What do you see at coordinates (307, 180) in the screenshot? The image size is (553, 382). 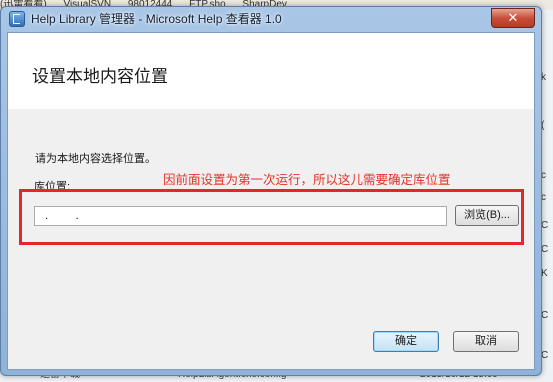 I see `annotation-note: 因前面设置为第一次运行，所以这儿需要确定库位置` at bounding box center [307, 180].